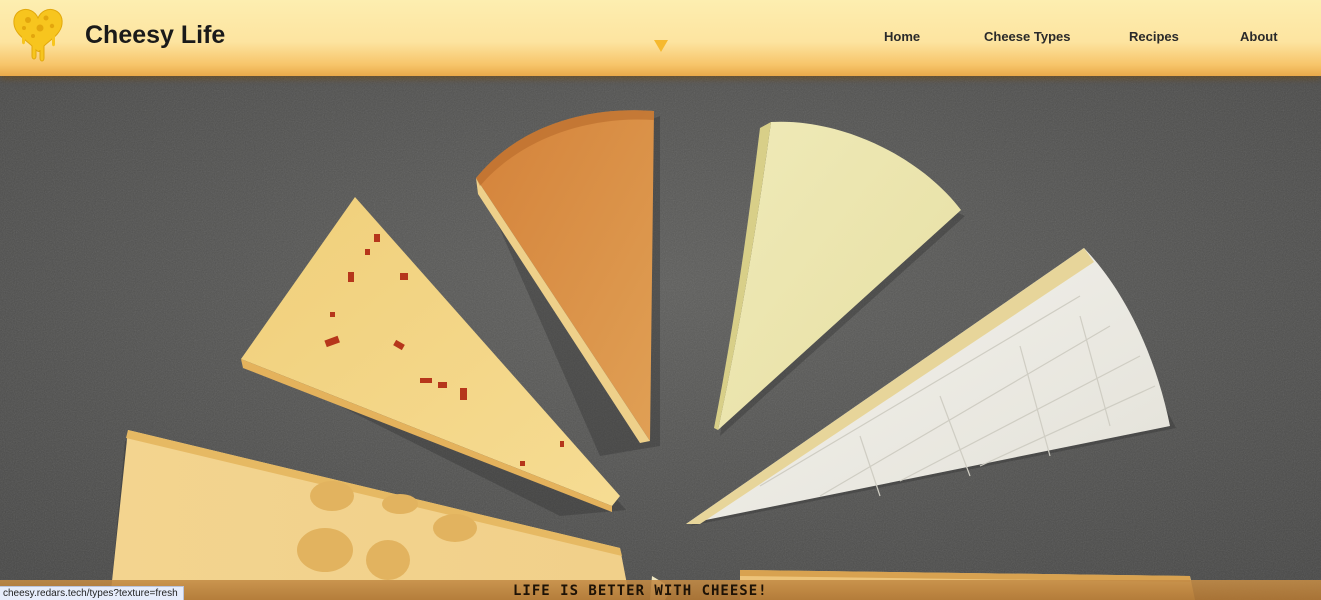 The image size is (1321, 600). Describe the element at coordinates (1027, 36) in the screenshot. I see `nav-cheese-types: Cheese Types` at that location.